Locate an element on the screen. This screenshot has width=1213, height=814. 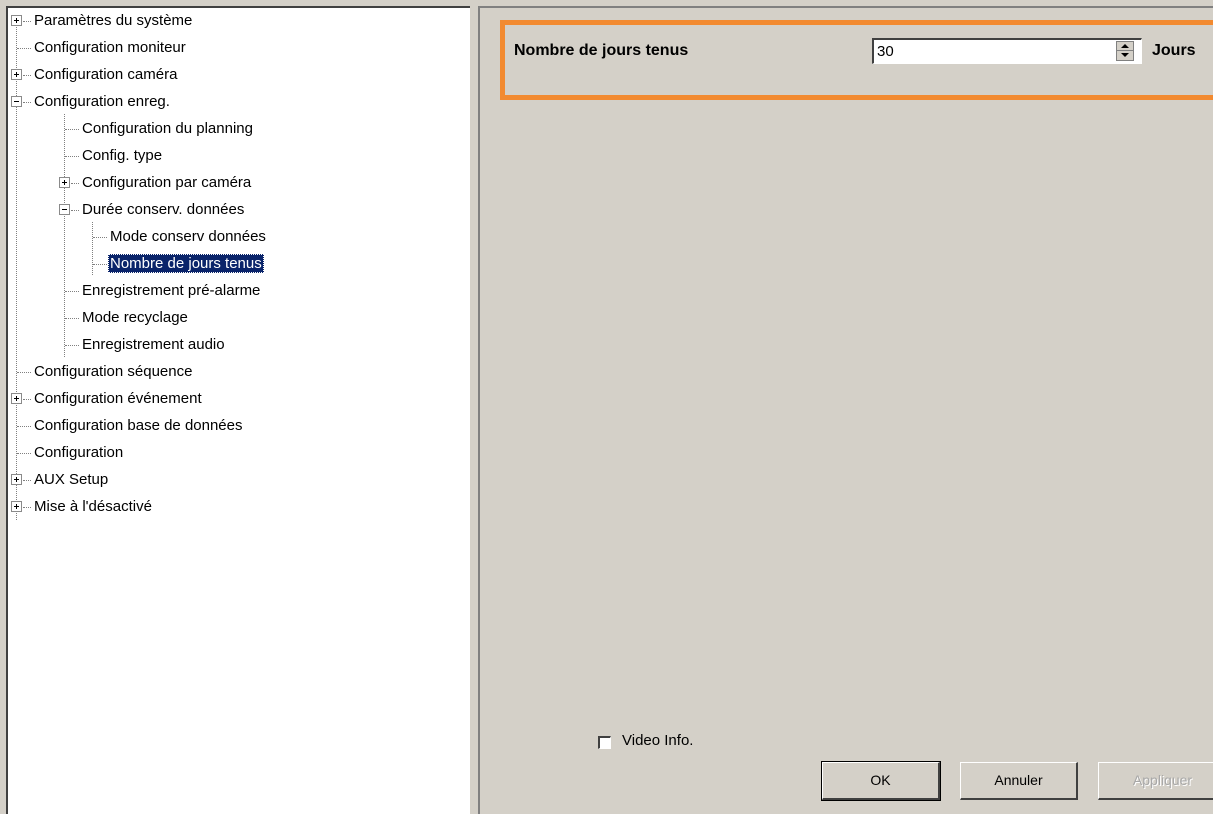
tree-item-label: Enregistrement audio is located at coordinates (153, 344).